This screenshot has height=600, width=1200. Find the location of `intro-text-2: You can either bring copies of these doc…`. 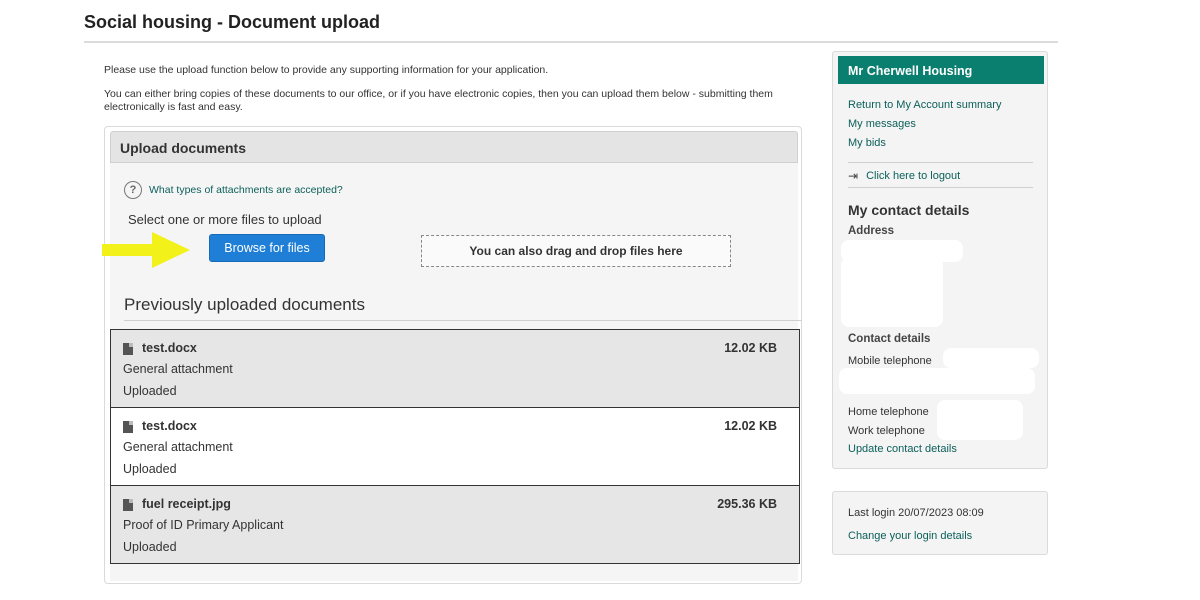

intro-text-2: You can either bring copies of these doc… is located at coordinates (438, 100).